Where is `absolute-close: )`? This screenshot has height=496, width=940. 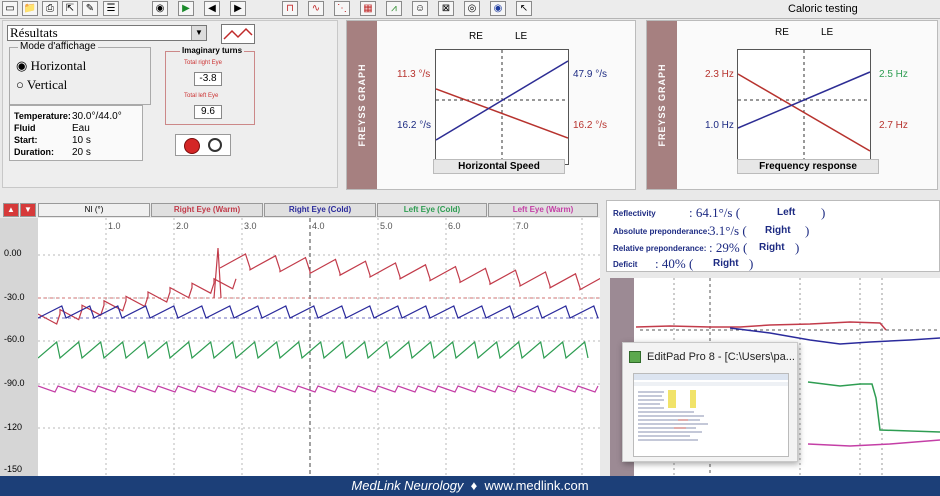
absolute-close: ) is located at coordinates (807, 230).